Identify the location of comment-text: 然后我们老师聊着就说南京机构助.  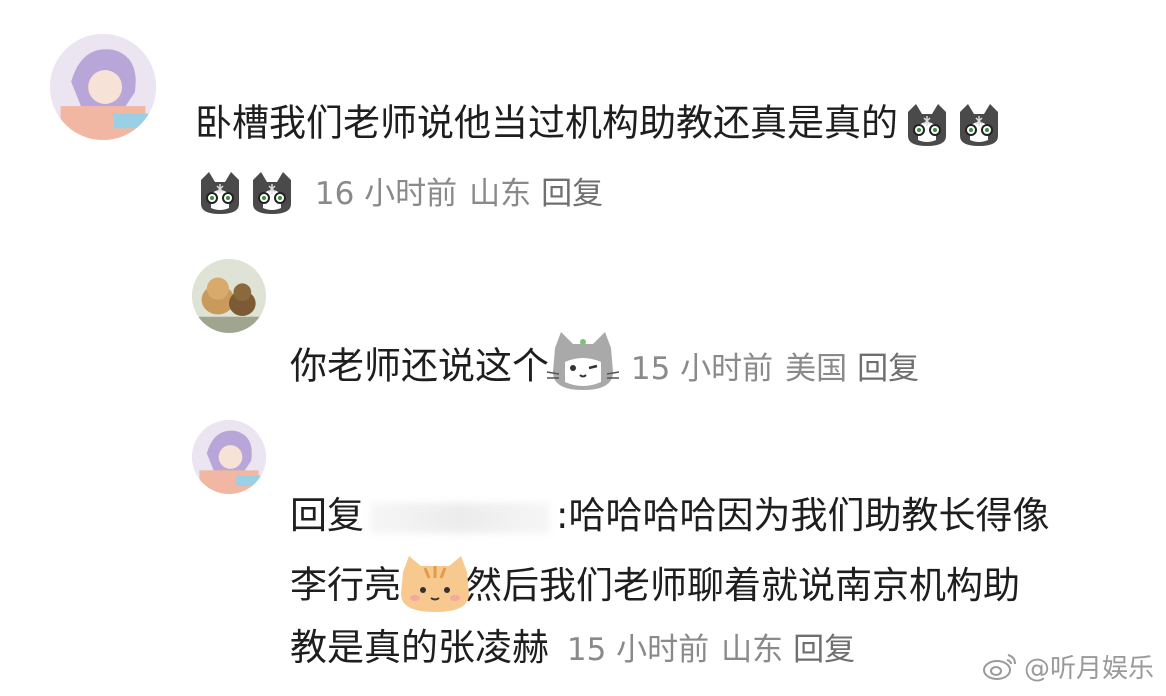
(742, 585).